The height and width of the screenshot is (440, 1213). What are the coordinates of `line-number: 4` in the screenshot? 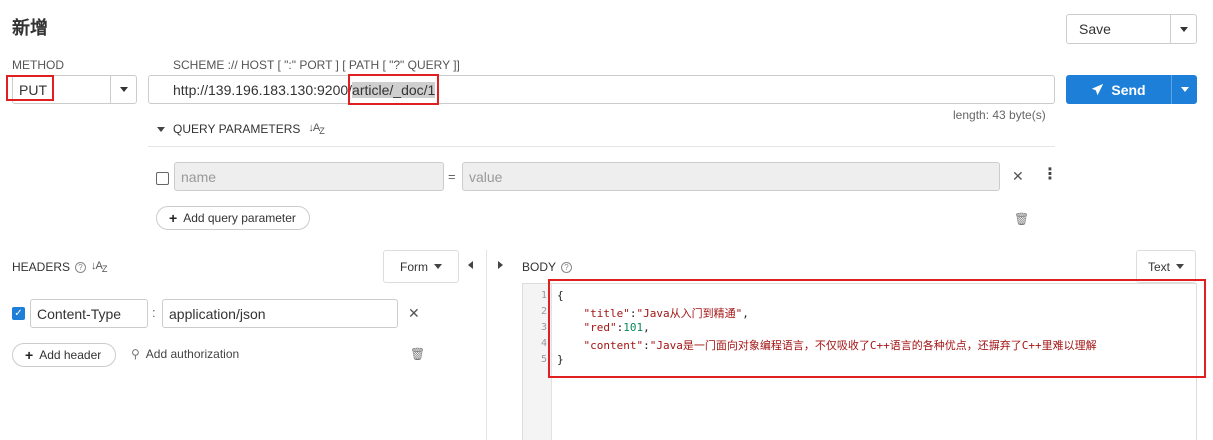 It's located at (543, 343).